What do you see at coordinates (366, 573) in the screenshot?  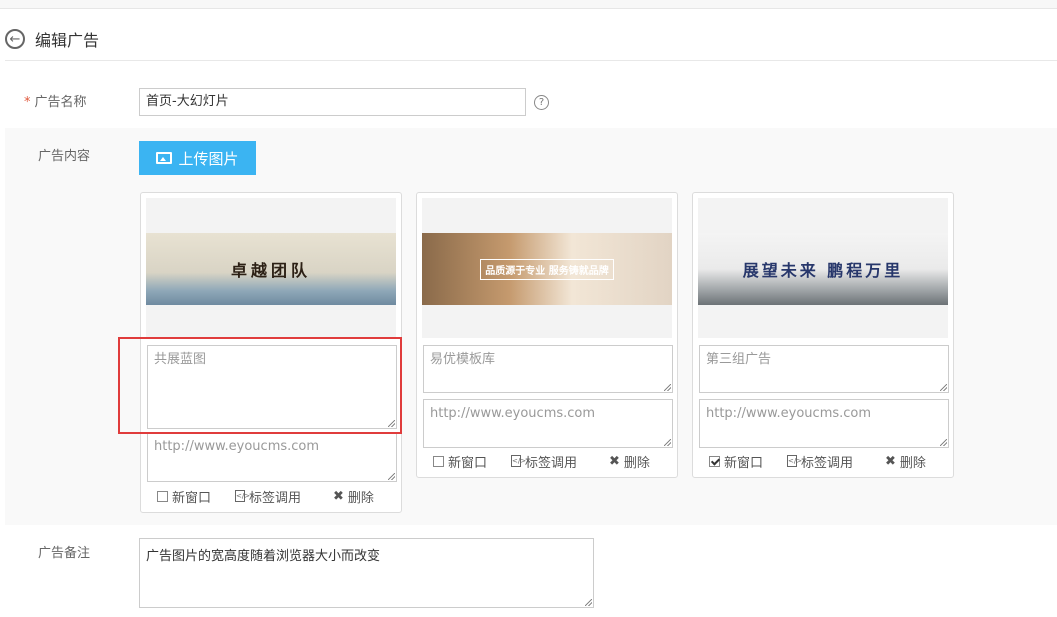 I see `ad-remark-textarea: 广告图片的宽高度随着浏览器大小而改变` at bounding box center [366, 573].